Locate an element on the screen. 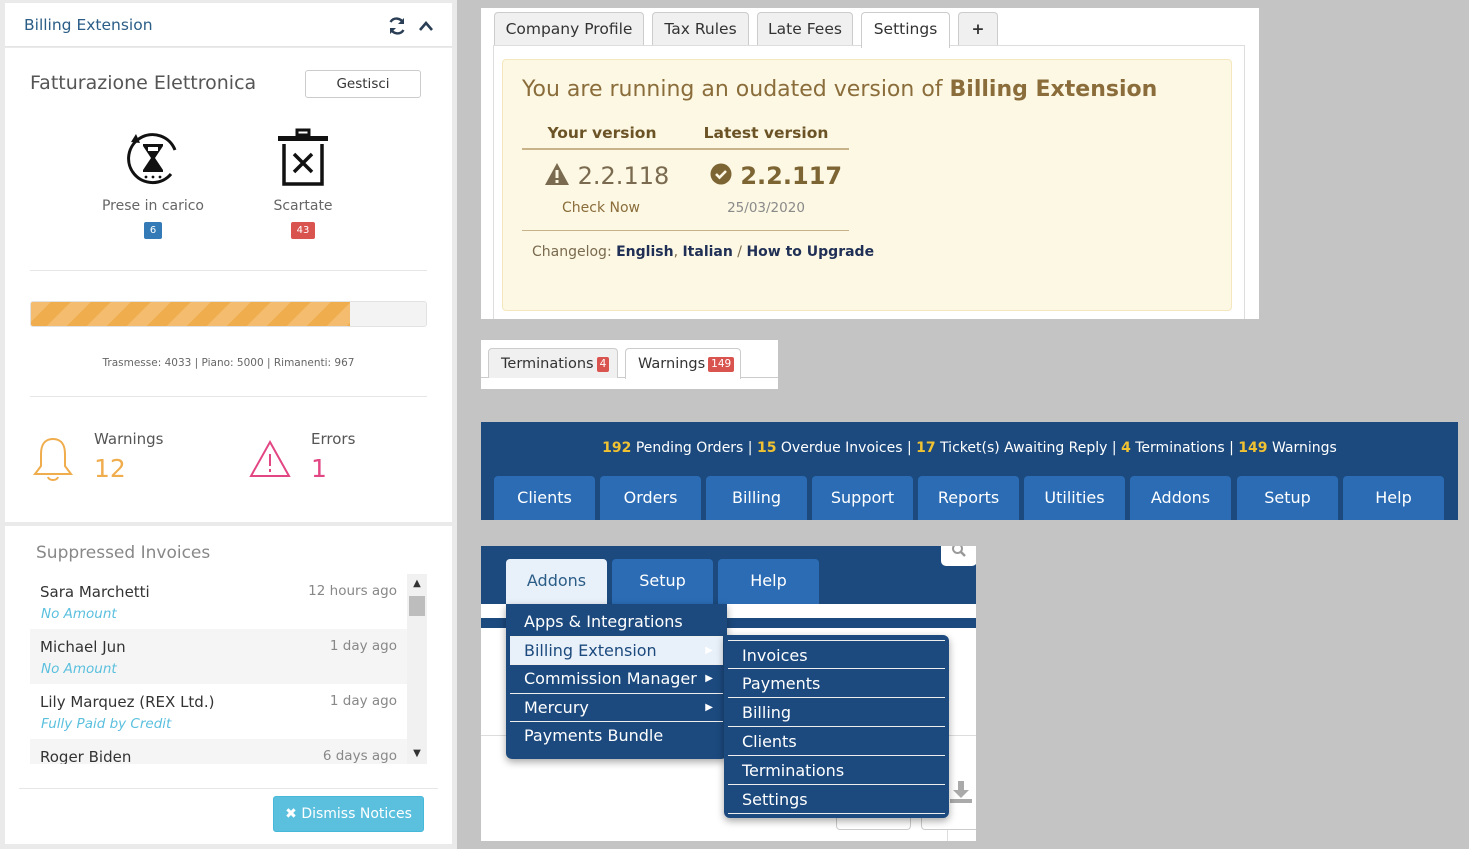  message-text: You are running an oudated version of is located at coordinates (736, 89).